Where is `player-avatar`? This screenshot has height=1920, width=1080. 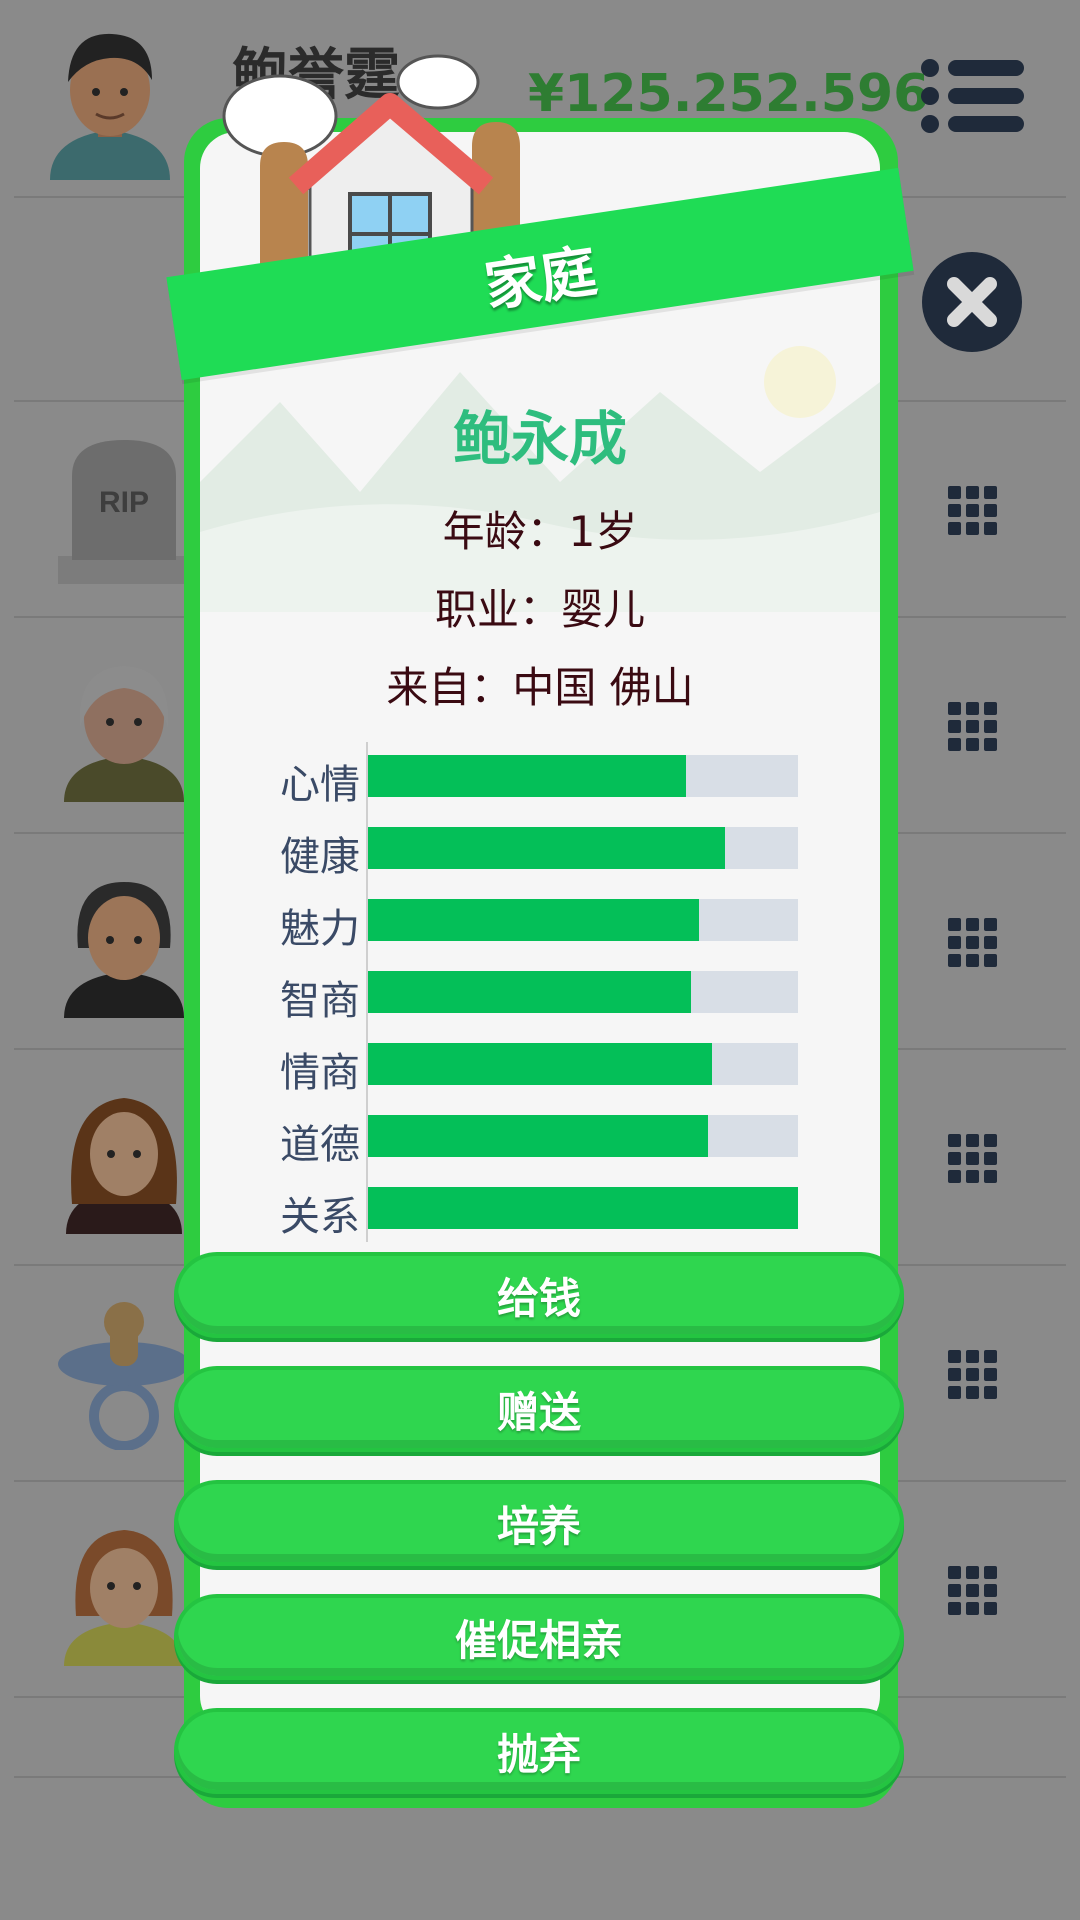
player-avatar is located at coordinates (110, 100).